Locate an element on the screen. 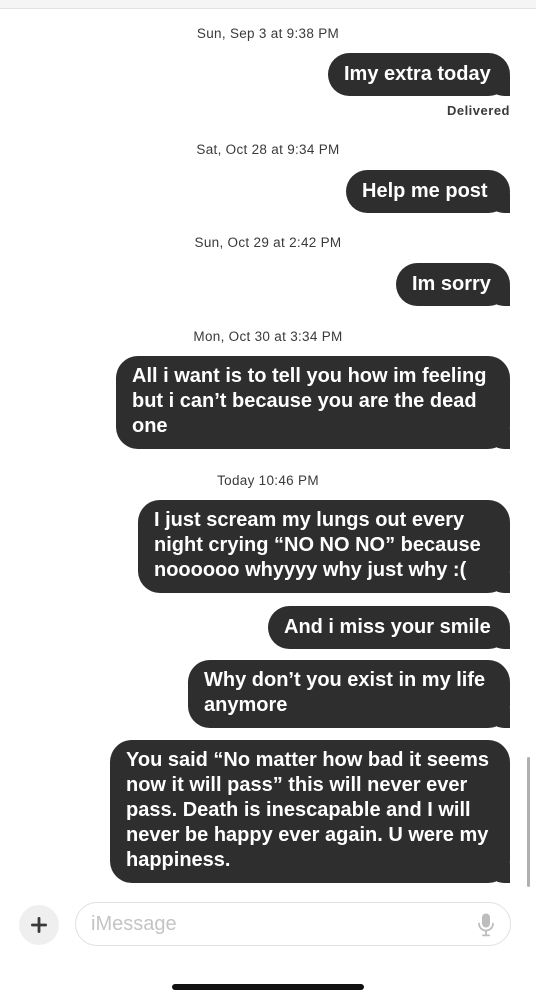  sent-message-bubble: Help me post is located at coordinates (431, 191).